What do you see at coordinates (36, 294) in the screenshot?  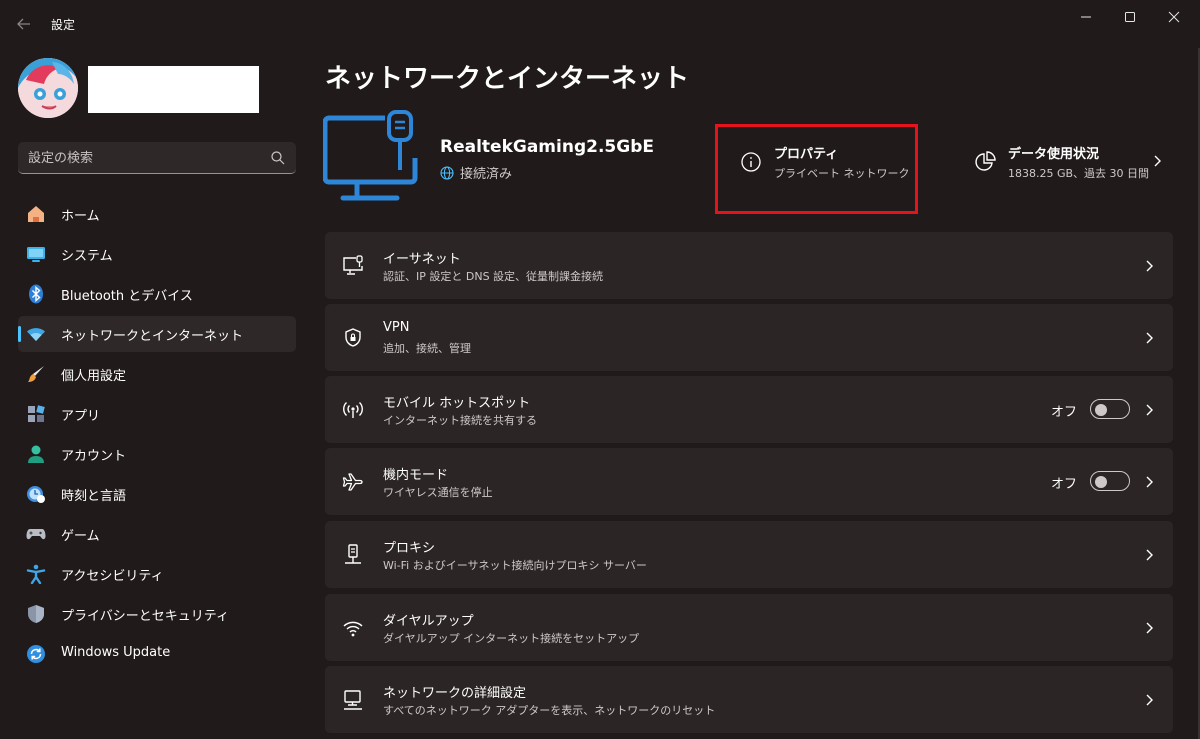 I see `bluetooth-icon` at bounding box center [36, 294].